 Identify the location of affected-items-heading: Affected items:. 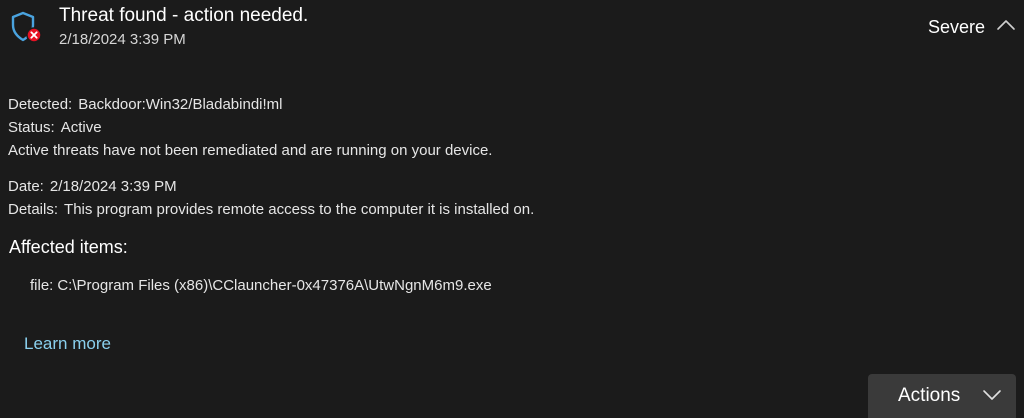
(68, 247).